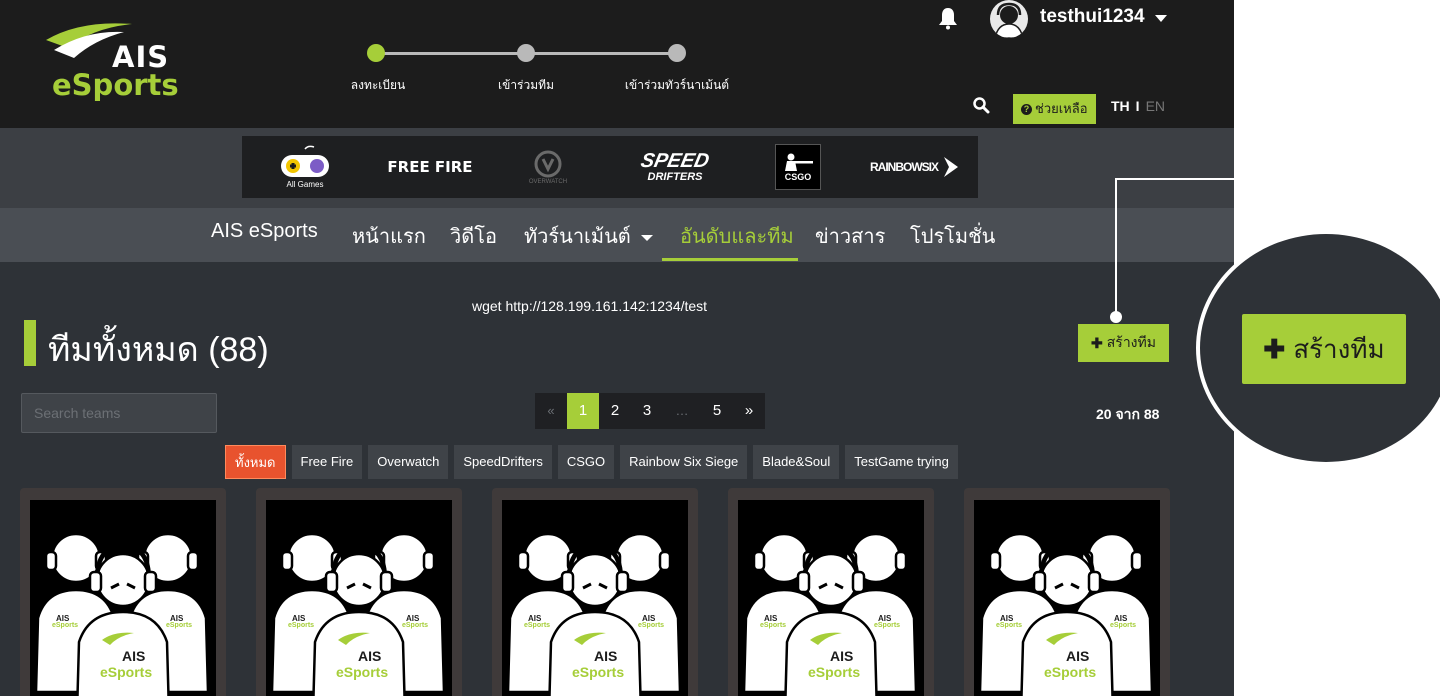 The image size is (1440, 696). What do you see at coordinates (588, 236) in the screenshot?
I see `nav-item-tournament: ทัวร์นาเม้นต์` at bounding box center [588, 236].